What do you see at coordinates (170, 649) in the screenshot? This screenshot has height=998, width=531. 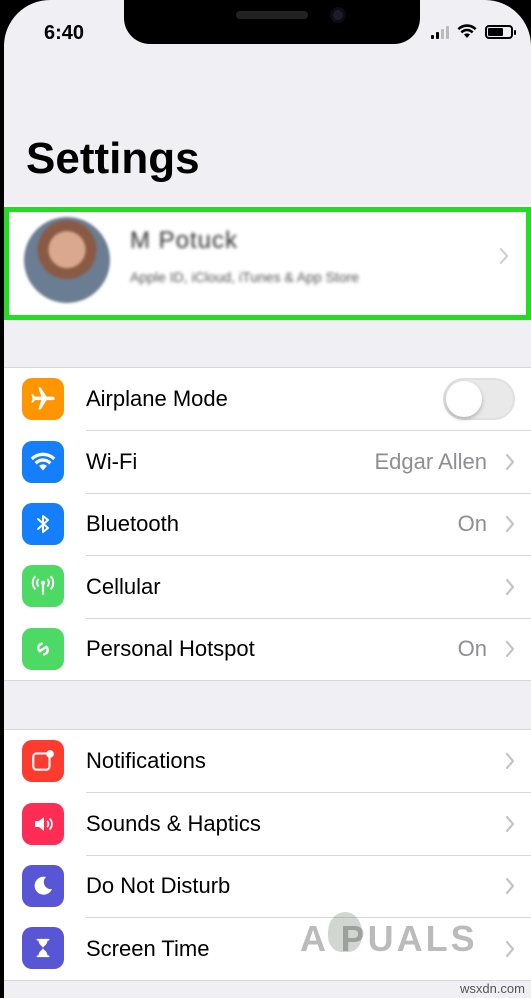 I see `row-label: Personal Hotspot` at bounding box center [170, 649].